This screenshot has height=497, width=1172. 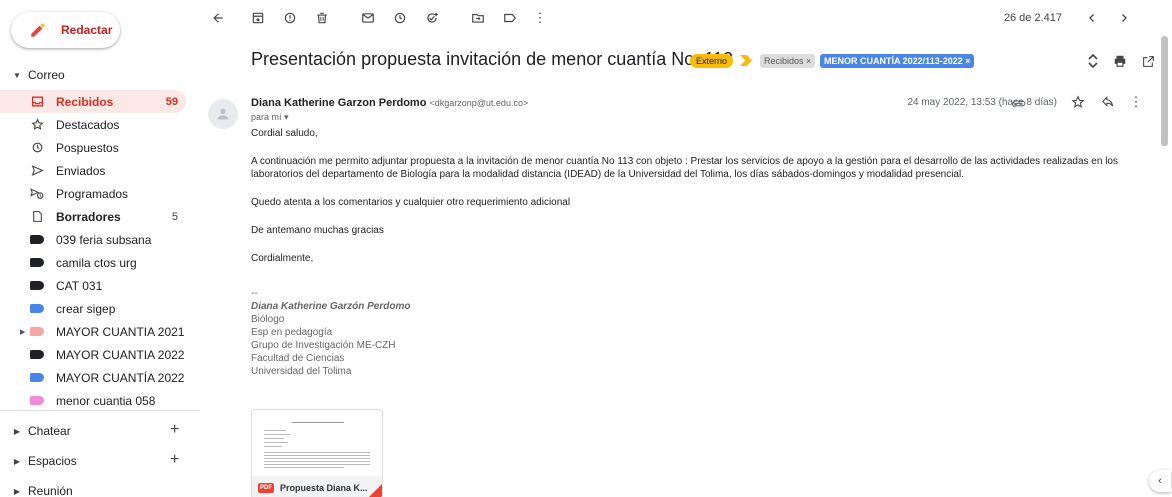 What do you see at coordinates (540, 18) in the screenshot?
I see `more-vert-icon: ⋮` at bounding box center [540, 18].